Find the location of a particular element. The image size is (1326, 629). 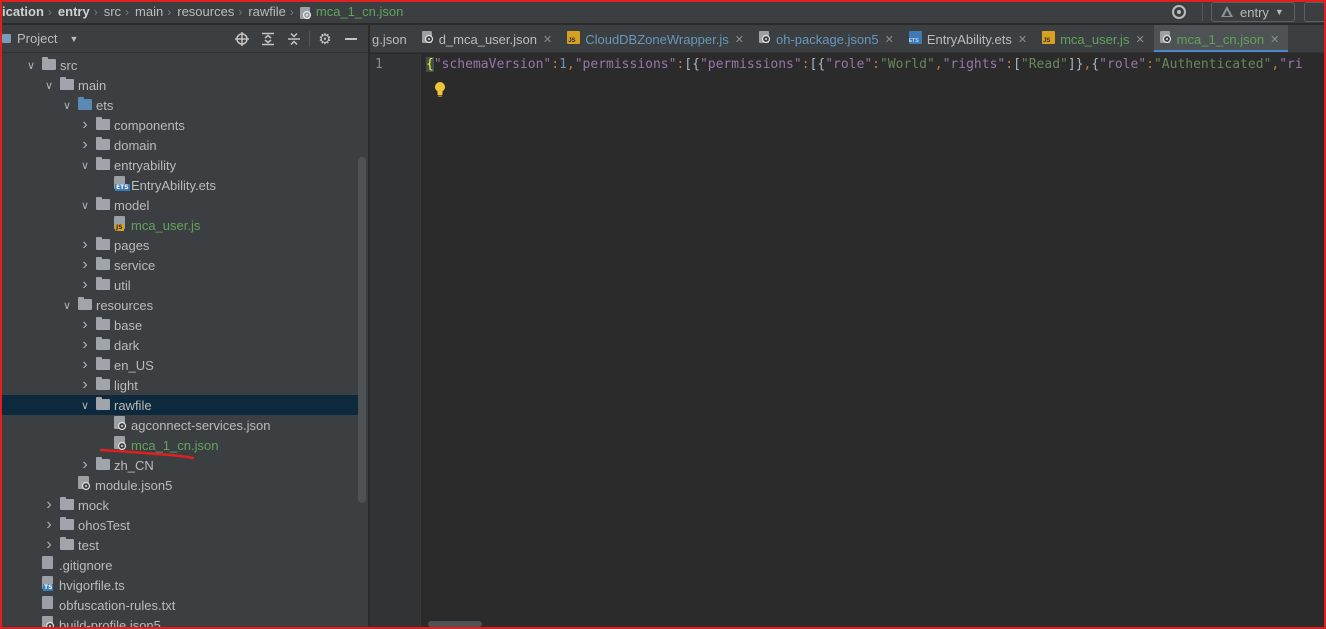

tree-folder: ∨ src is located at coordinates (183, 65).